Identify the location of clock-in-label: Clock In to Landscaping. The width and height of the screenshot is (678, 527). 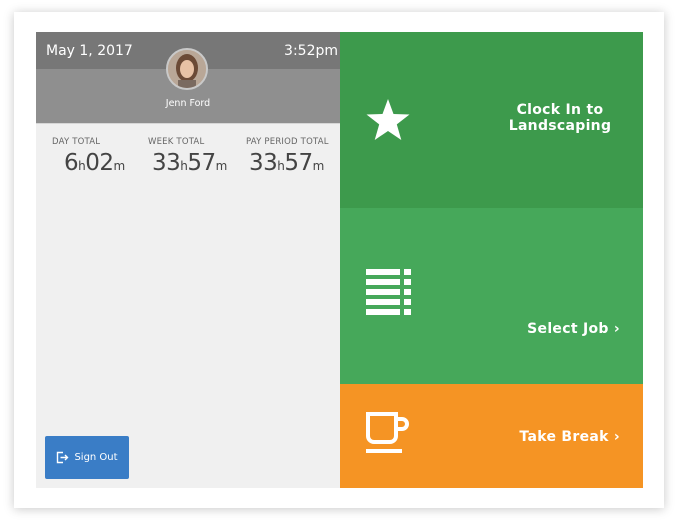
(560, 118).